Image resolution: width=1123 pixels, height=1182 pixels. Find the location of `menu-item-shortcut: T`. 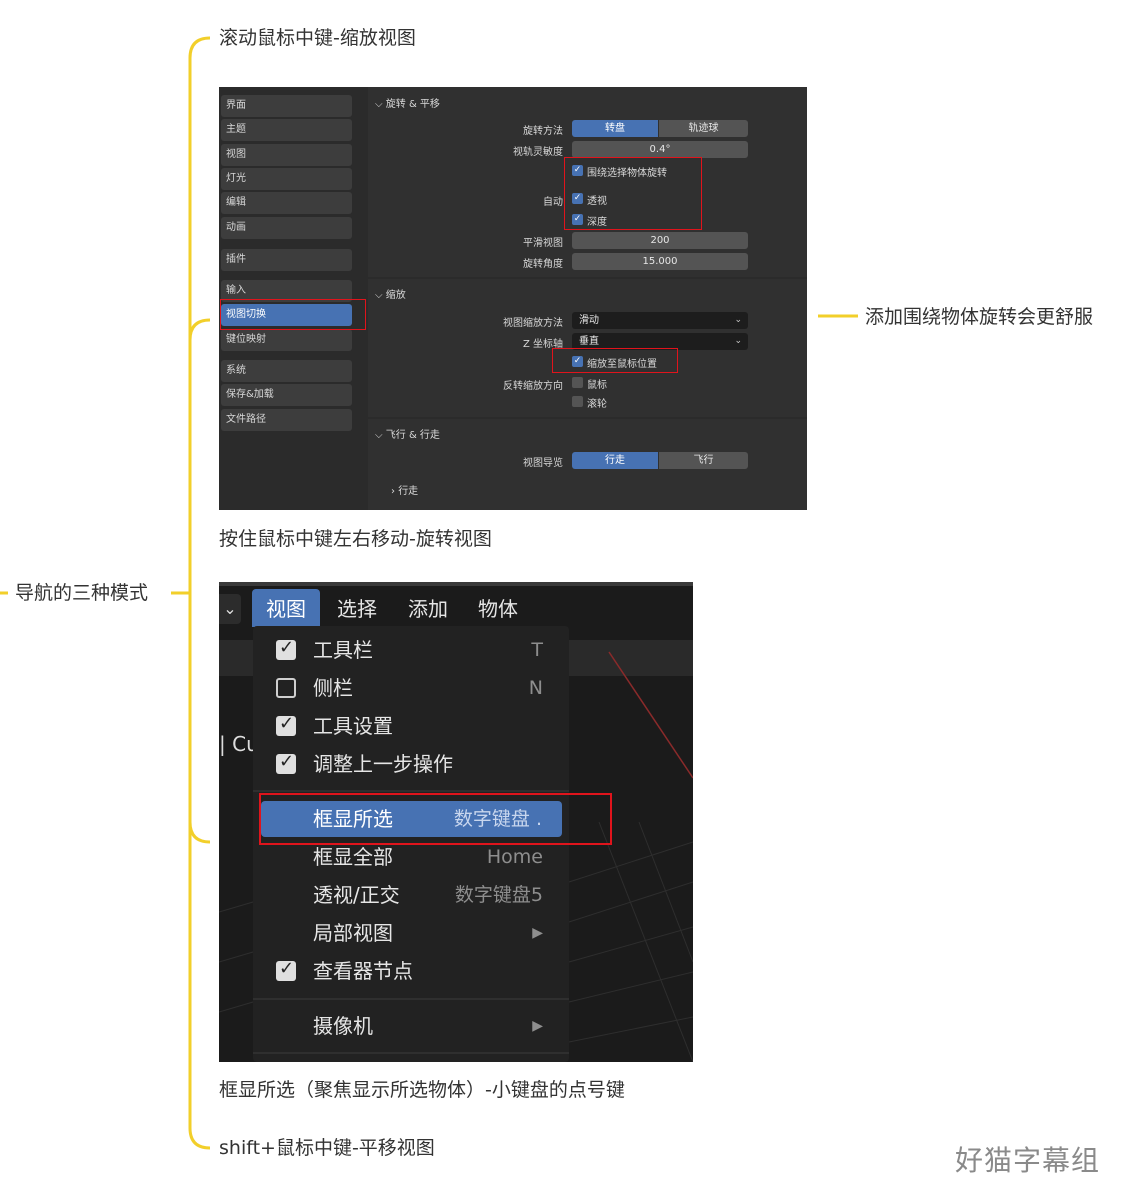

menu-item-shortcut: T is located at coordinates (537, 650).